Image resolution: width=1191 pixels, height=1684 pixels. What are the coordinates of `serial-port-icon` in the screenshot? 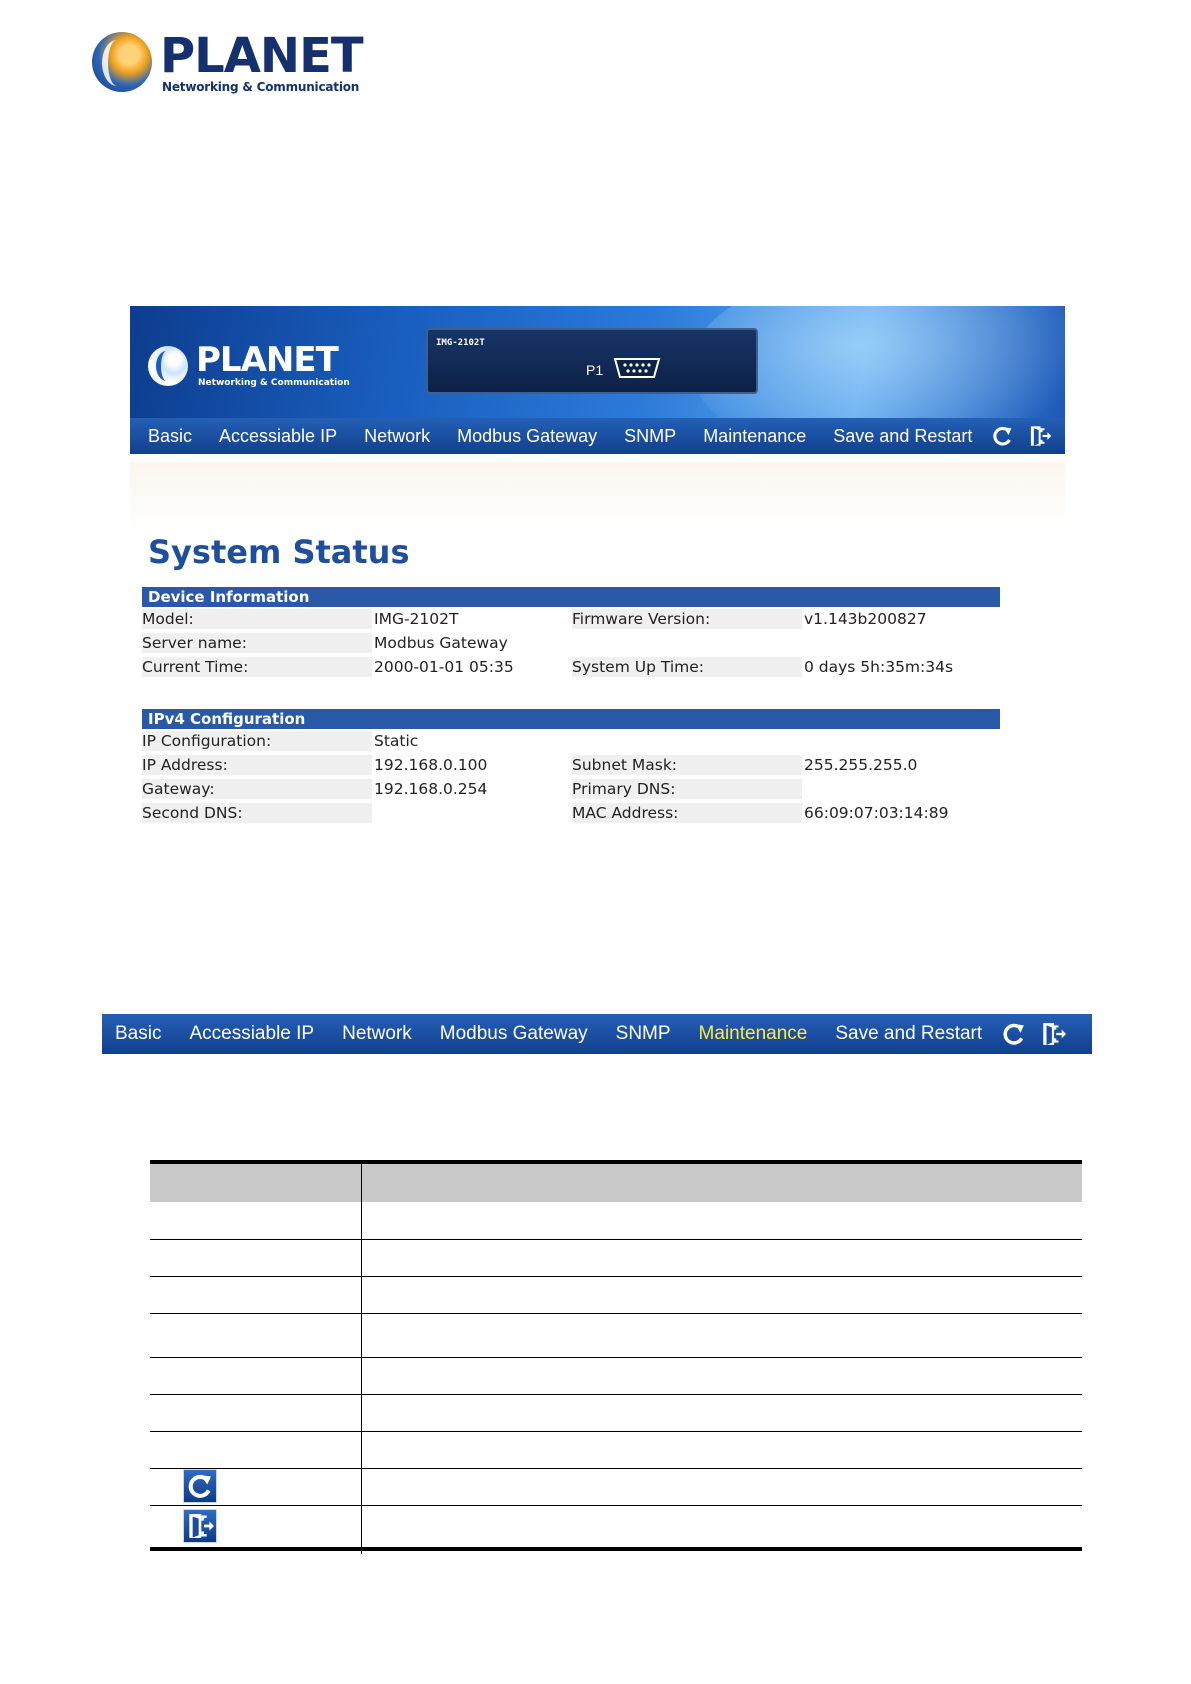 It's located at (637, 368).